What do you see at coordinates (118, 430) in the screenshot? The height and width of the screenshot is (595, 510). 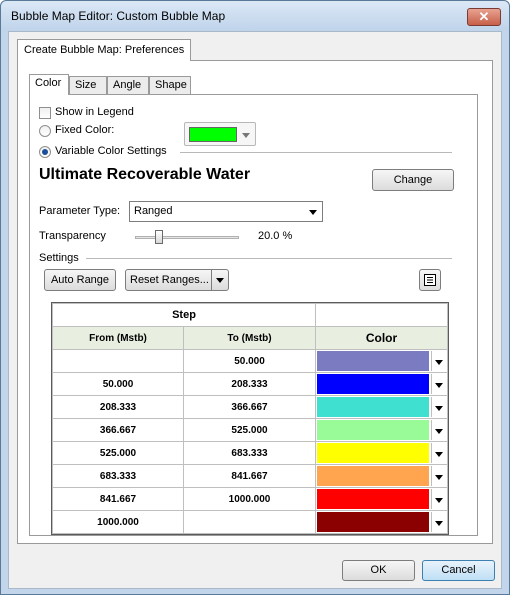 I see `from-cell: 366.667` at bounding box center [118, 430].